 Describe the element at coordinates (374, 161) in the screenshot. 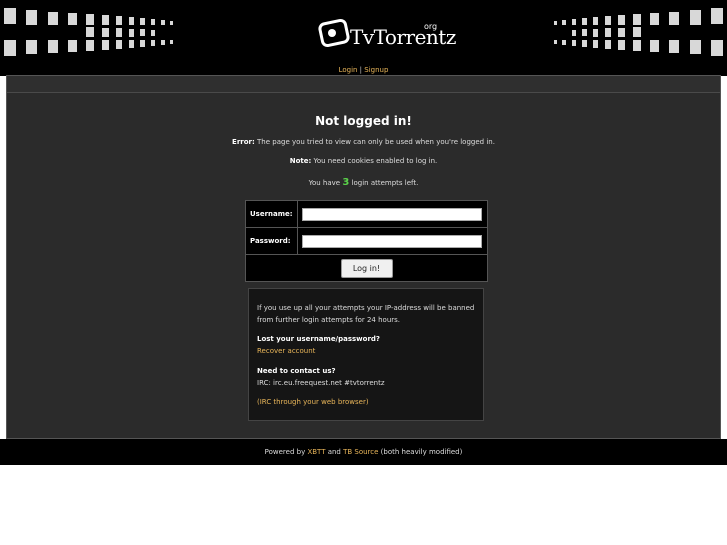

I see `note-text: You need cookies enabled to log in.` at that location.